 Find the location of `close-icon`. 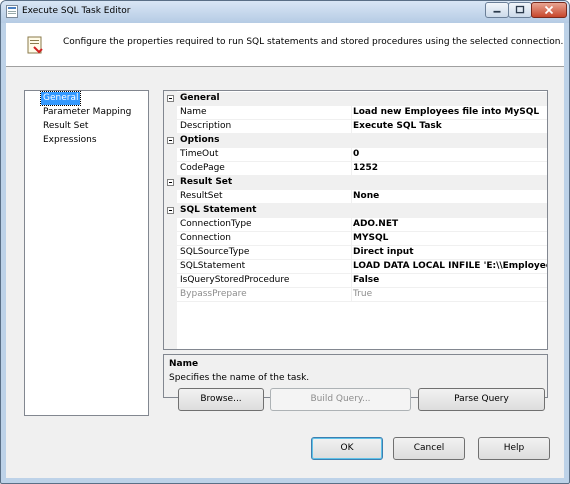

close-icon is located at coordinates (549, 10).